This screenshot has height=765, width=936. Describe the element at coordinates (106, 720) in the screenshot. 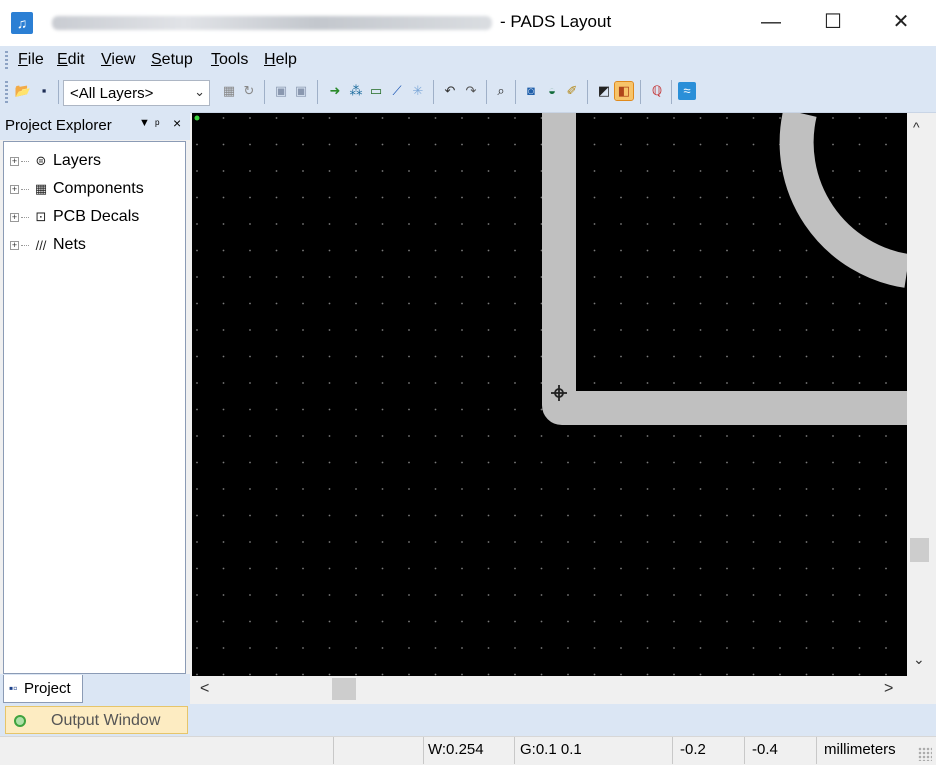

I see `tab-output-window-label: Output Window` at that location.